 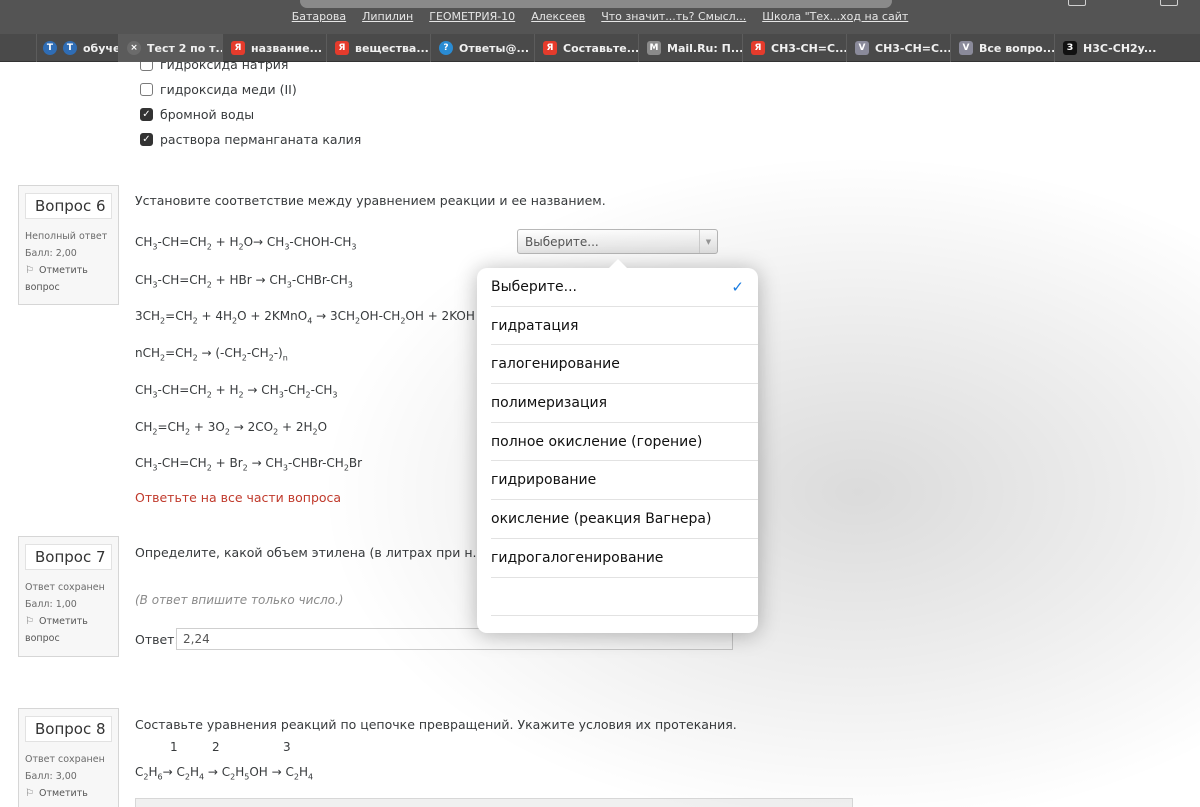 What do you see at coordinates (319, 20) in the screenshot?
I see `bookmark-link: Батарова` at bounding box center [319, 20].